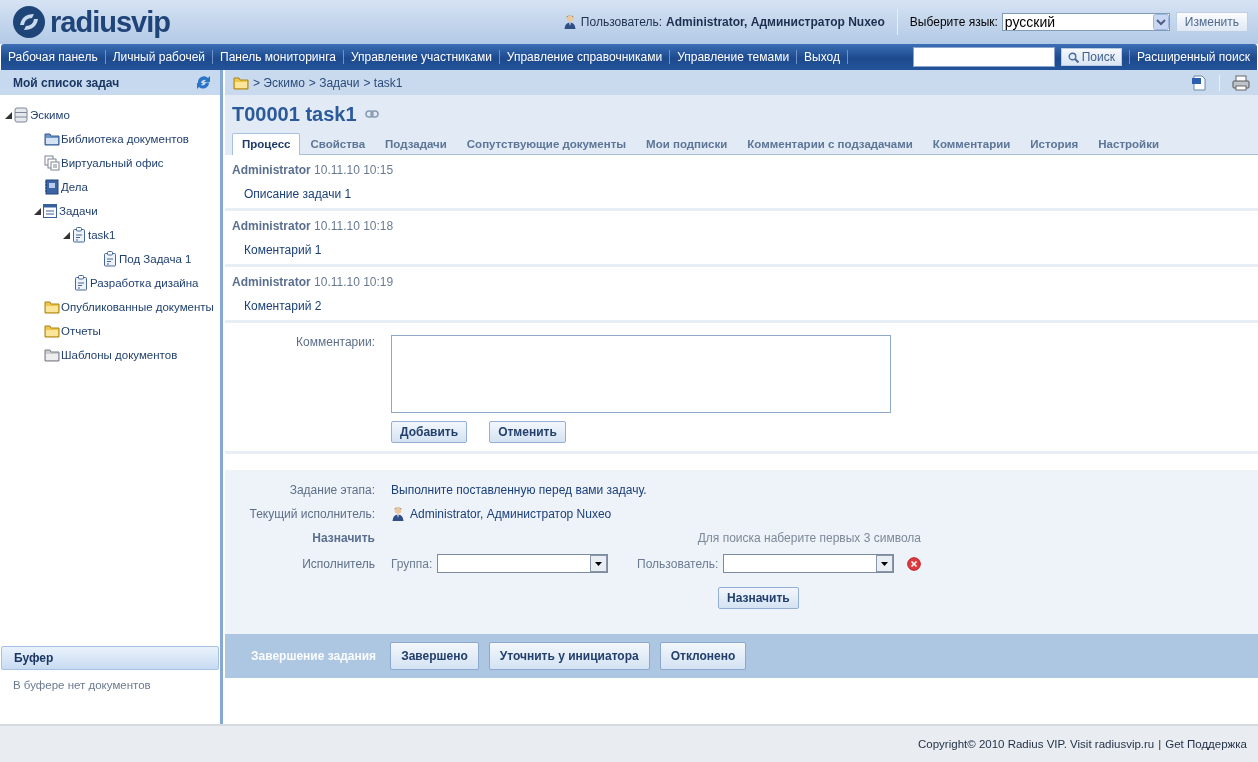  What do you see at coordinates (703, 656) in the screenshot?
I see `action-button: Отклонено` at bounding box center [703, 656].